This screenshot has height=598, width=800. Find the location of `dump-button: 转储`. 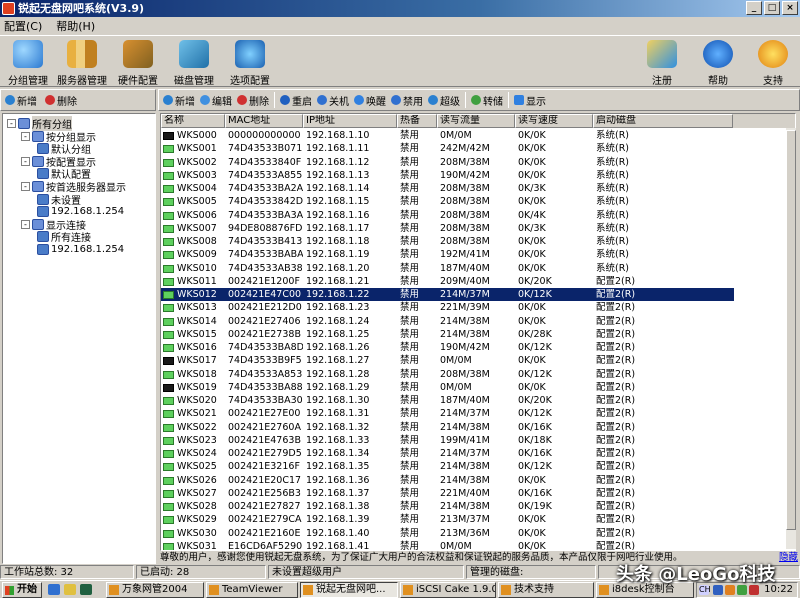

dump-button: 转储 is located at coordinates (487, 100).